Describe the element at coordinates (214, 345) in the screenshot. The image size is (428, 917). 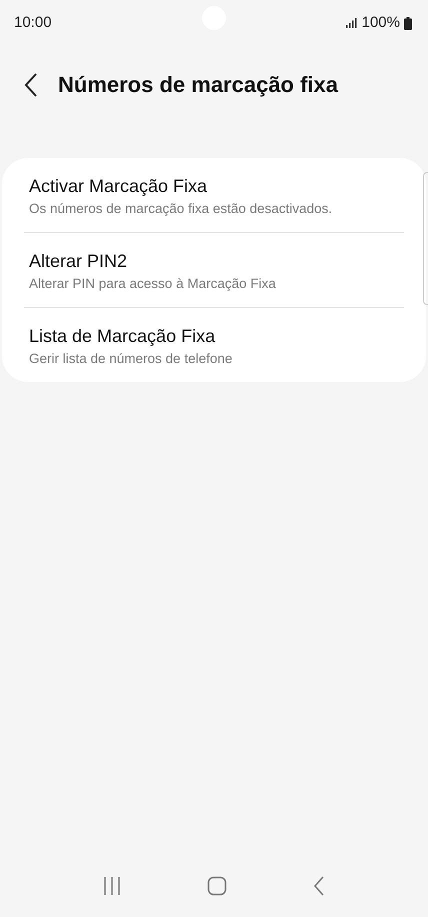
I see `settings-item: Lista de Marcação Fixa Gerir lista de números de telefone` at that location.